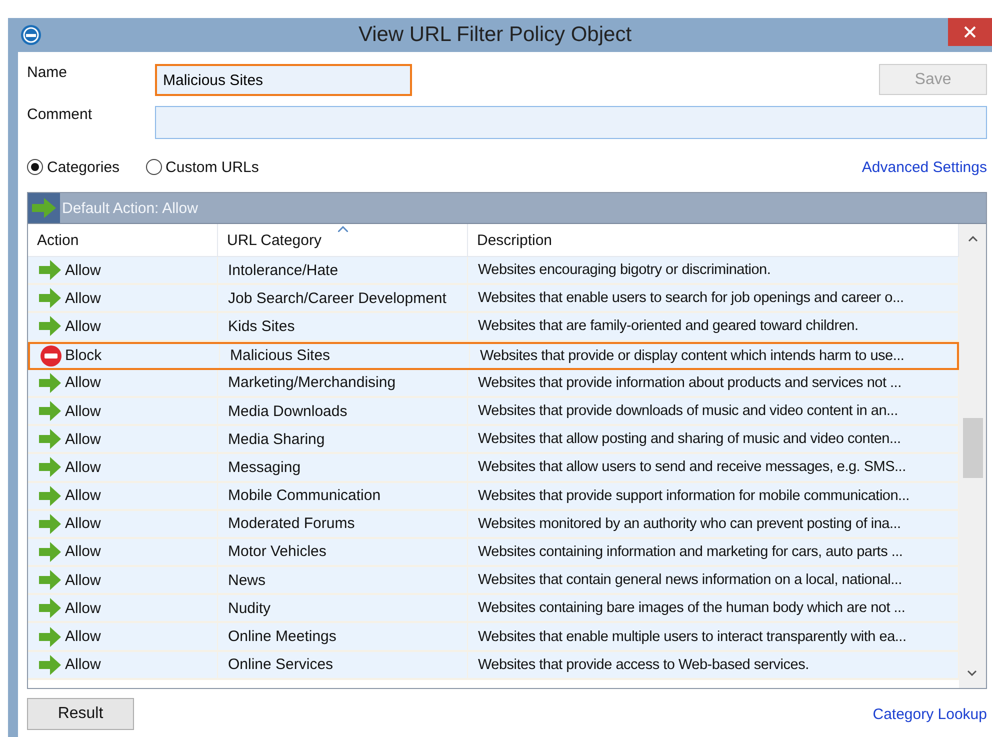 The height and width of the screenshot is (737, 992). Describe the element at coordinates (624, 270) in the screenshot. I see `description-cell: Websites encouraging bigotry or discrimination.` at that location.